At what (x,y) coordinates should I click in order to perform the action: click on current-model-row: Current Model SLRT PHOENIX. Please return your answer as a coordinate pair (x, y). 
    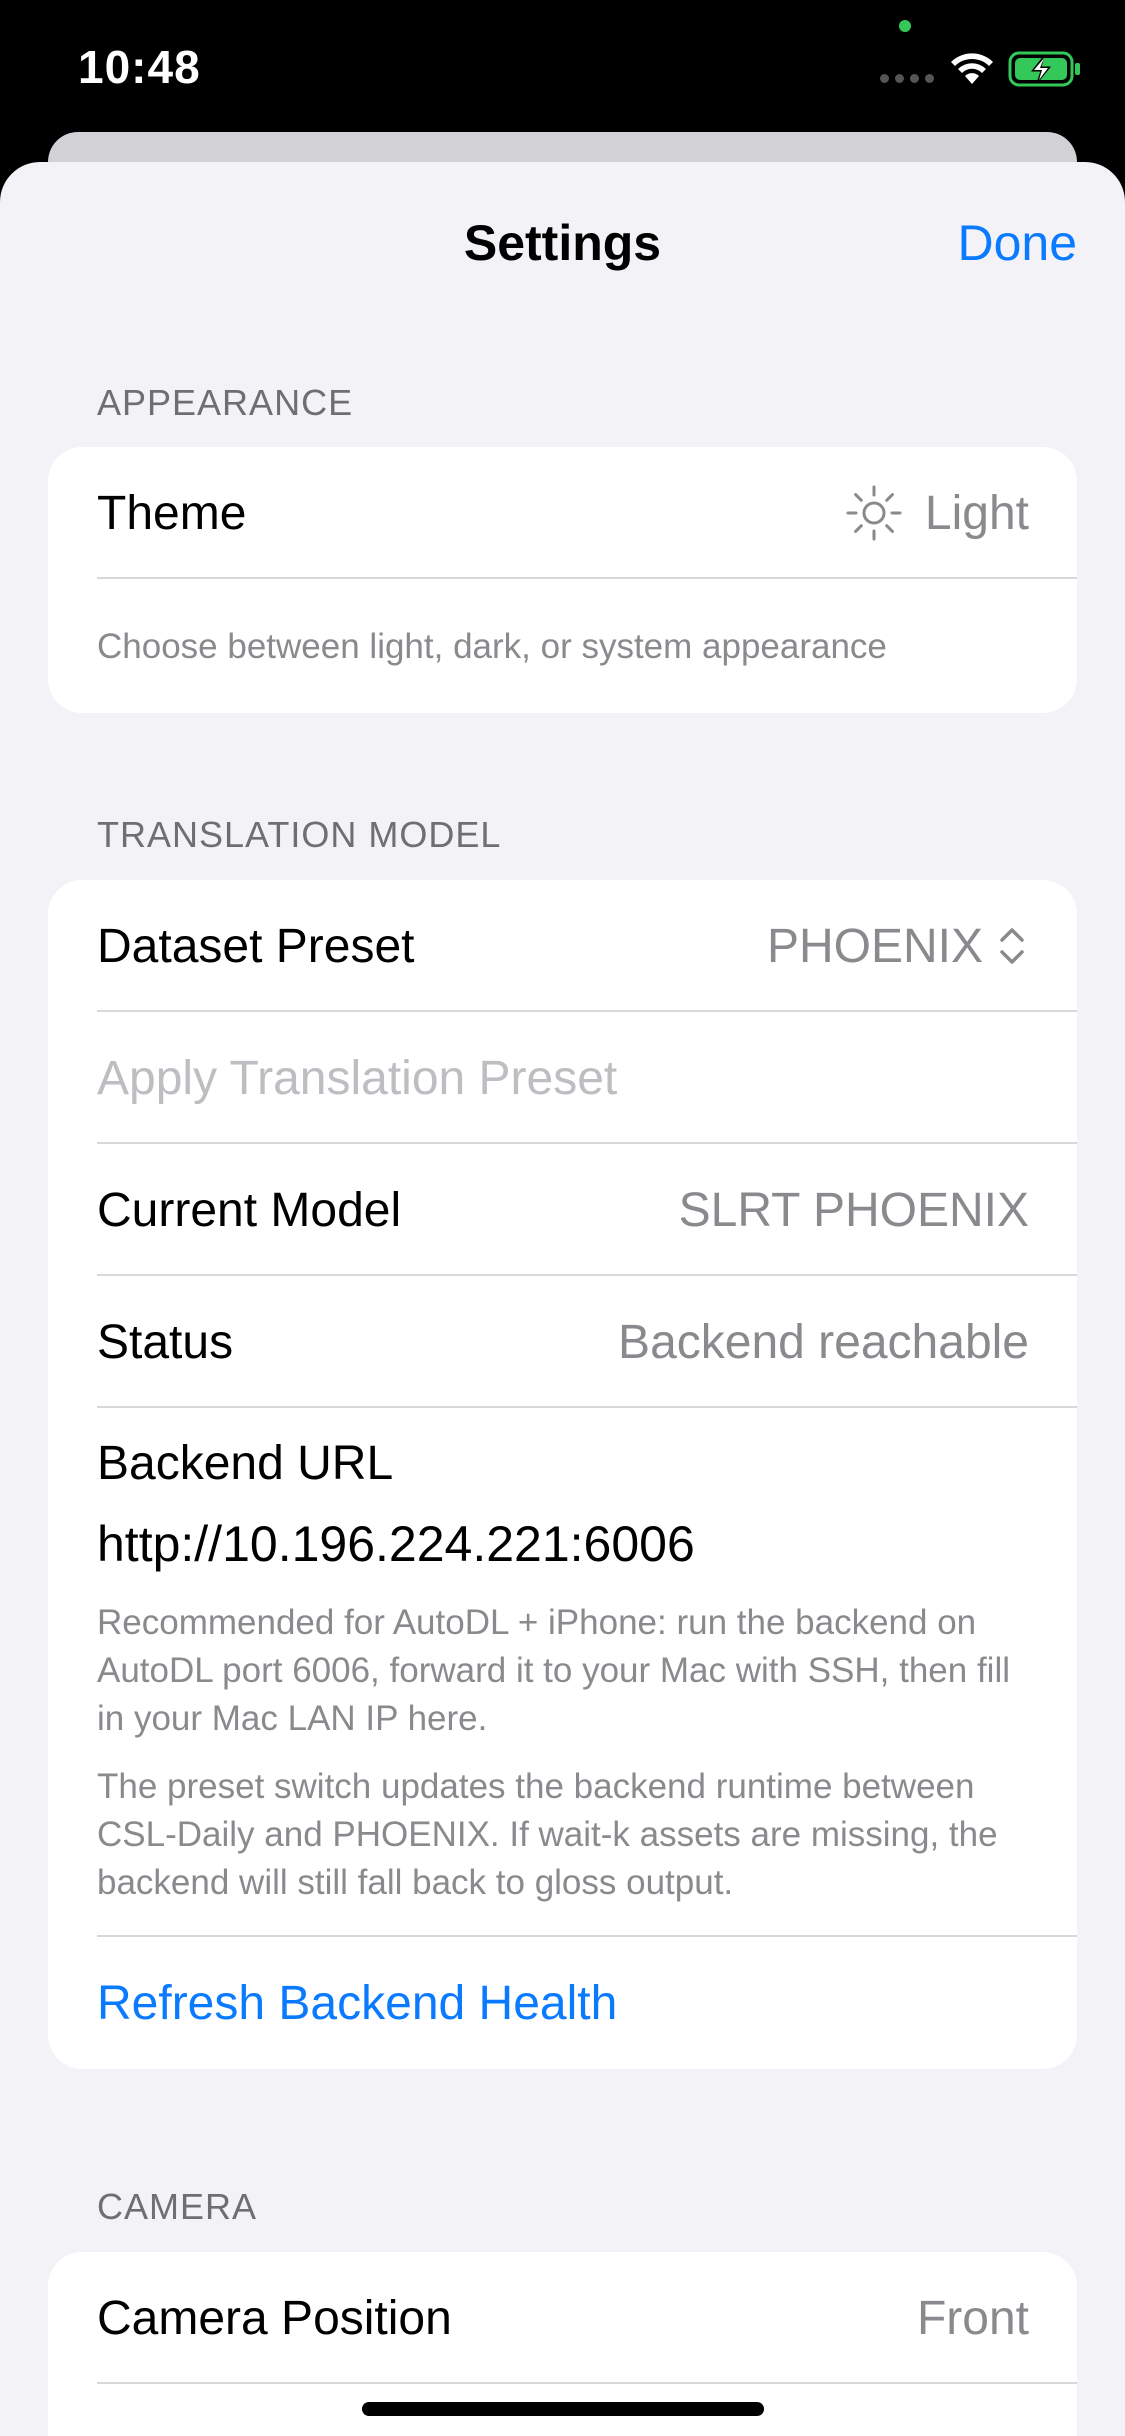
    Looking at the image, I should click on (562, 1210).